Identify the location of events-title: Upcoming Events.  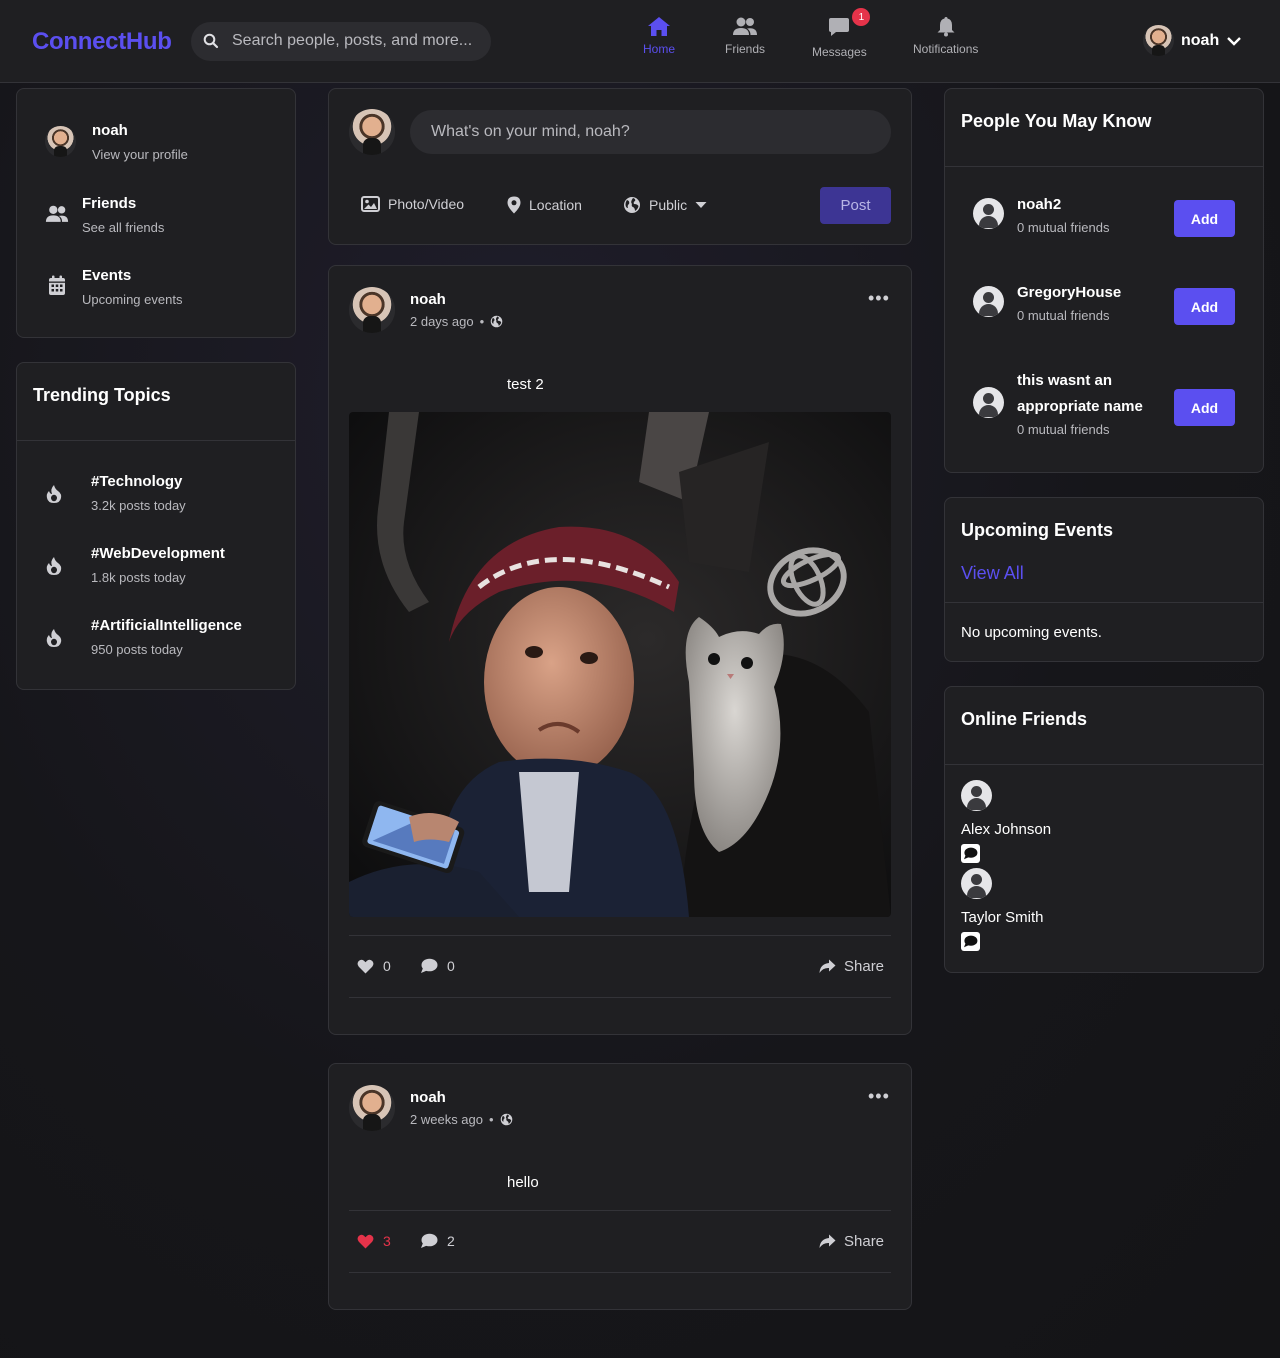
(1037, 530).